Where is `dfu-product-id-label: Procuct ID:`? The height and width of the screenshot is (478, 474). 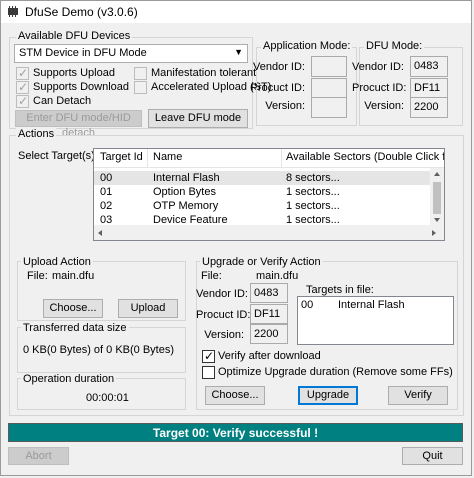
dfu-product-id-label: Procuct ID: is located at coordinates (379, 88).